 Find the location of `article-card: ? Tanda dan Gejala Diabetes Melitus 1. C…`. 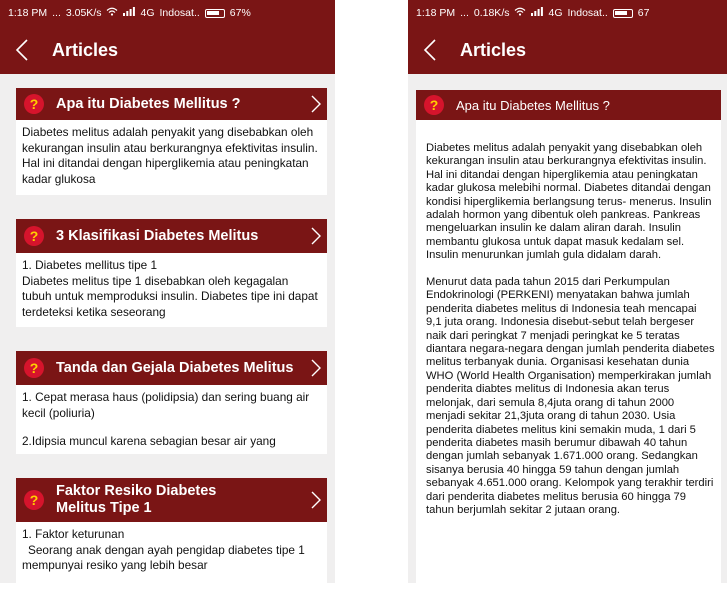

article-card: ? Tanda dan Gejala Diabetes Melitus 1. C… is located at coordinates (171, 402).